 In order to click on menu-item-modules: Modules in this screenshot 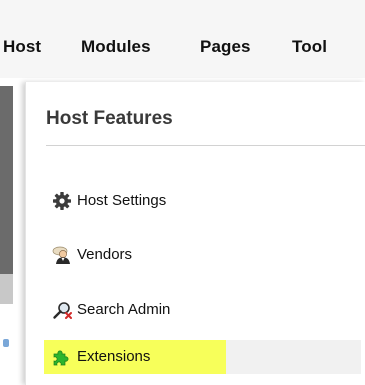, I will do `click(116, 47)`.